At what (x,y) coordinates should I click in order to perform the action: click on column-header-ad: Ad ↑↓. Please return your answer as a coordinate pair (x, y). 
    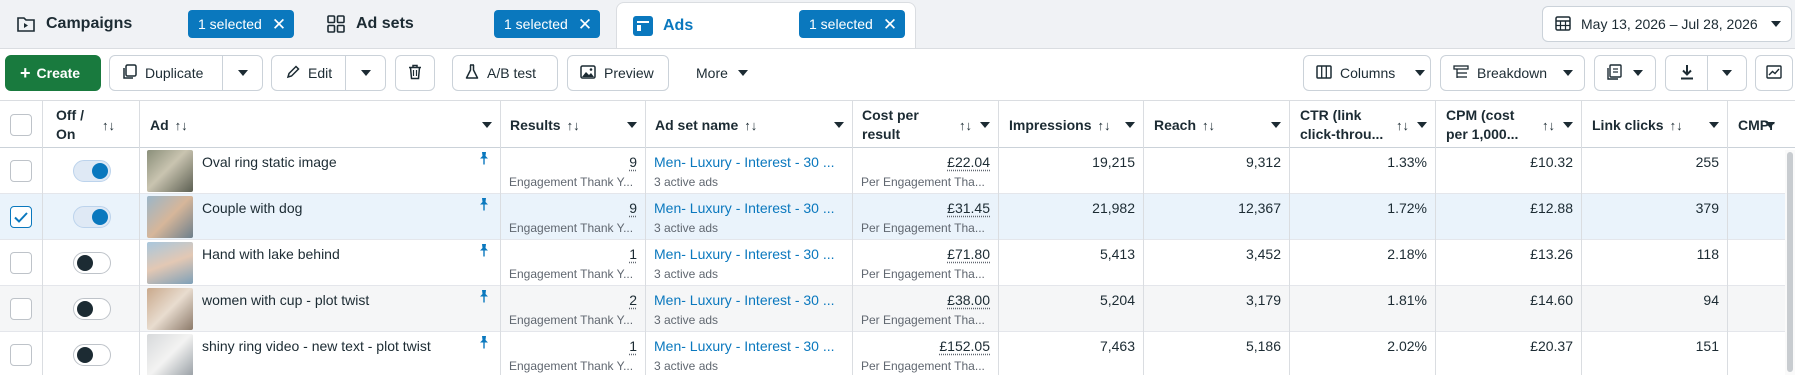
    Looking at the image, I should click on (320, 125).